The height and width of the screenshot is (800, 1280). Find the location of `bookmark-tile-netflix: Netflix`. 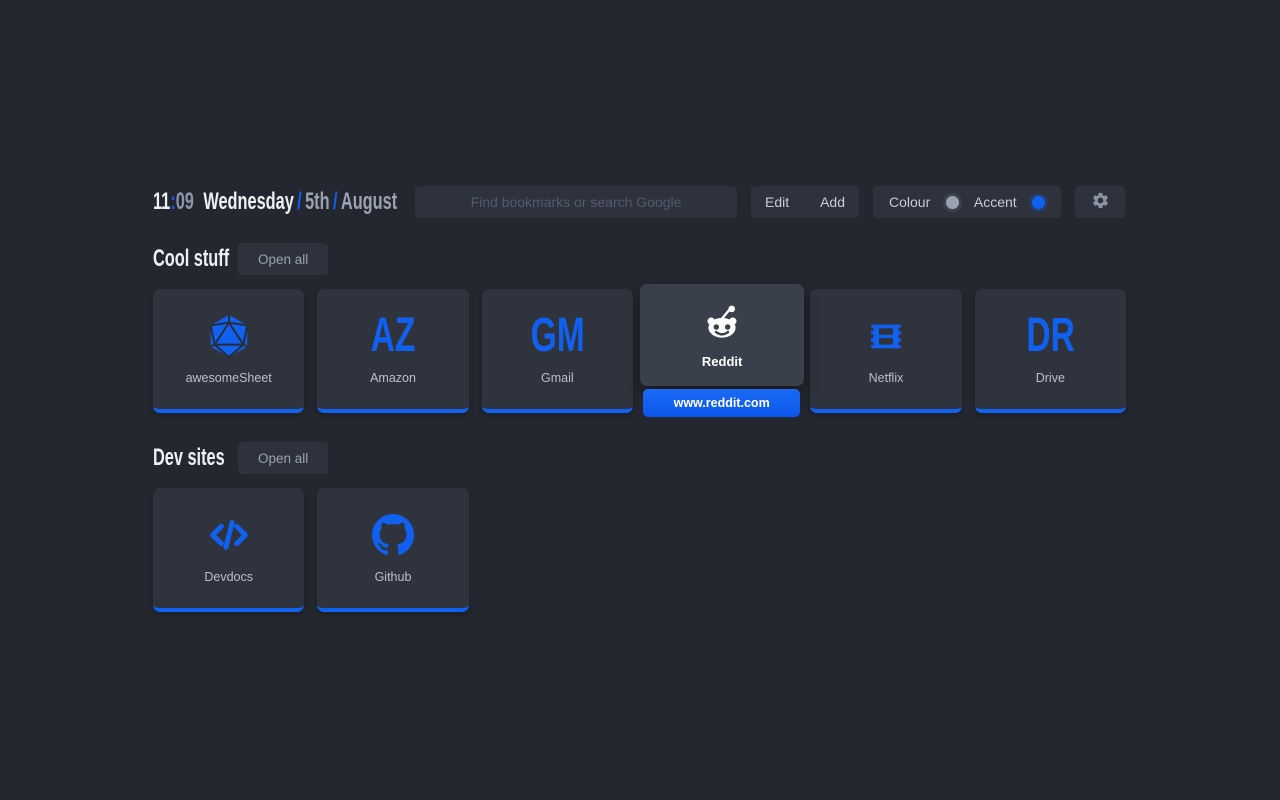

bookmark-tile-netflix: Netflix is located at coordinates (886, 351).